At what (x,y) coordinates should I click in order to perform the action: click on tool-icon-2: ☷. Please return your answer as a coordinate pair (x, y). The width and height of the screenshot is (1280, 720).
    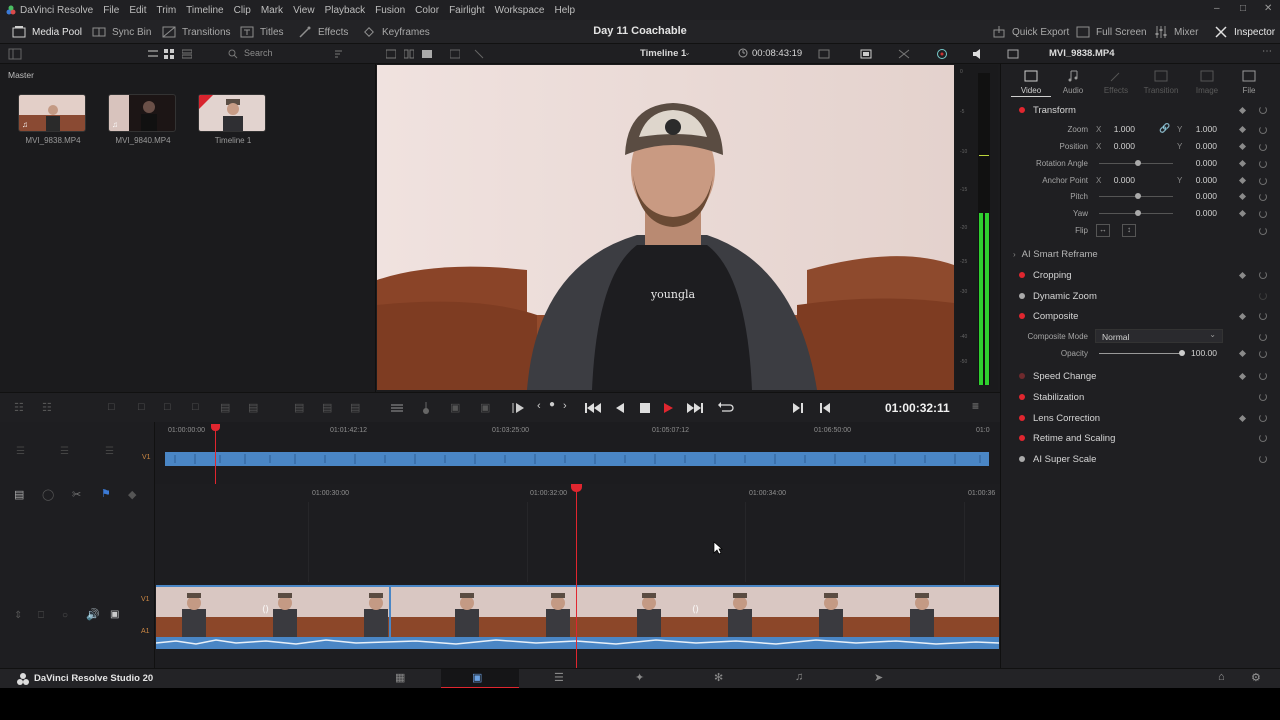
    Looking at the image, I should click on (47, 407).